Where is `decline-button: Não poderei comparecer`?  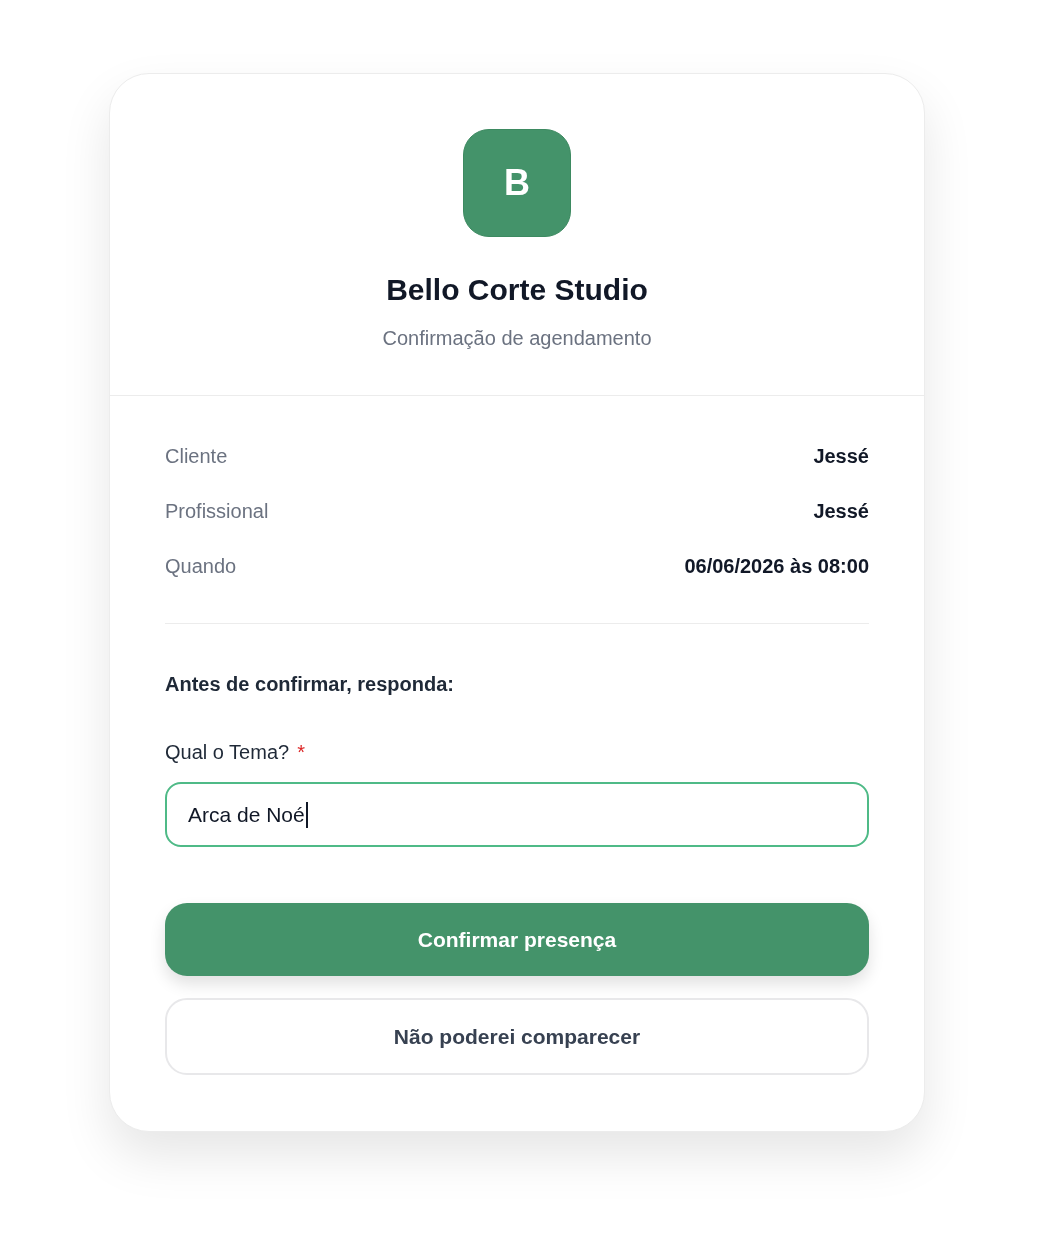
decline-button: Não poderei comparecer is located at coordinates (517, 1036).